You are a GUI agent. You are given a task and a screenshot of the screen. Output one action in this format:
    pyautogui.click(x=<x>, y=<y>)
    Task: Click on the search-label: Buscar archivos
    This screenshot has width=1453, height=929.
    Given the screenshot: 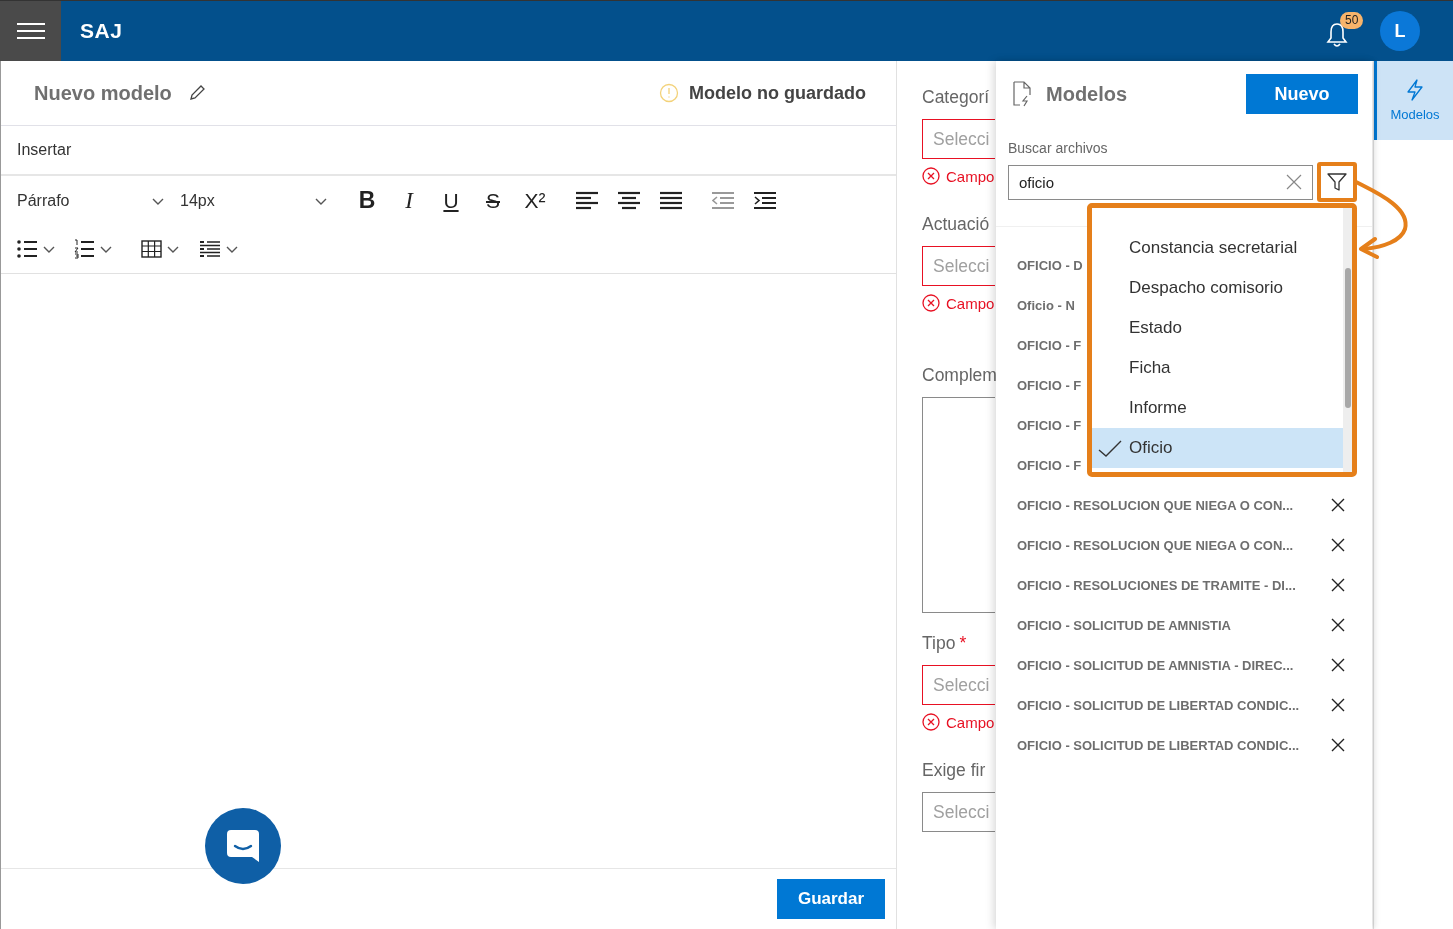 What is the action you would take?
    pyautogui.click(x=1058, y=149)
    